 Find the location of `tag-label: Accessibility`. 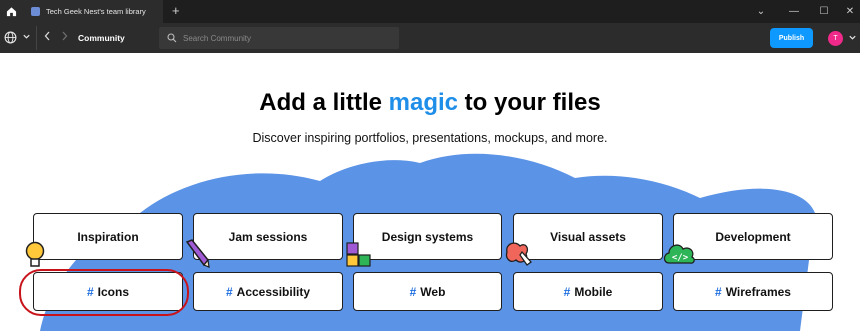

tag-label: Accessibility is located at coordinates (273, 291).